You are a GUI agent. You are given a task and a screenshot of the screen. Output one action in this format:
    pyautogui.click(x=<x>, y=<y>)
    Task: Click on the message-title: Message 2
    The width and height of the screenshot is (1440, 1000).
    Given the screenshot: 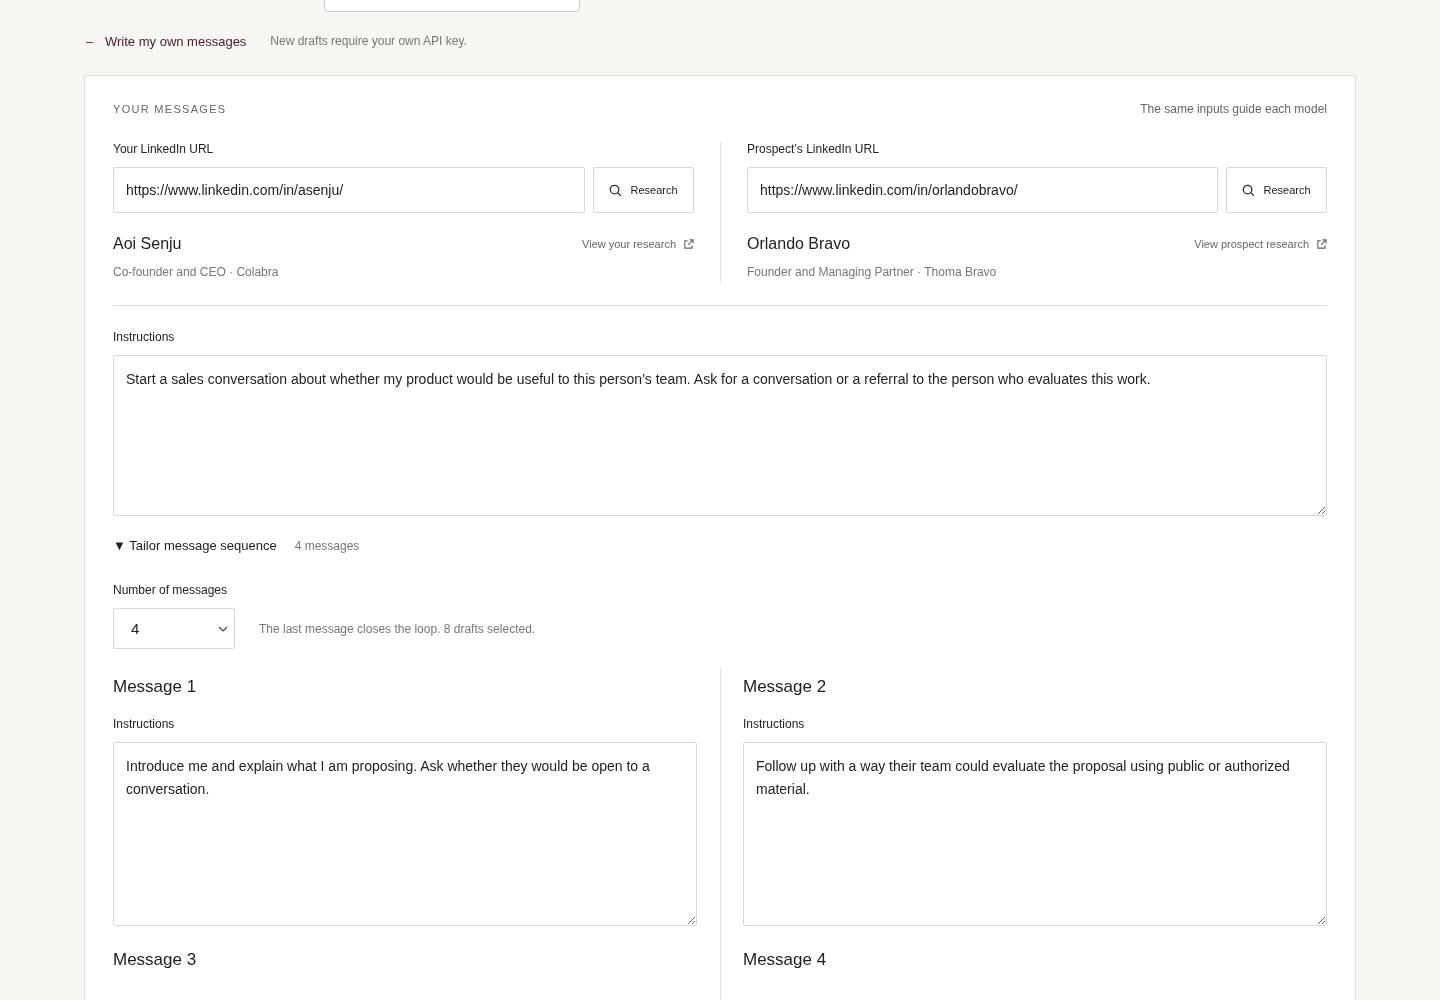 What is the action you would take?
    pyautogui.click(x=785, y=687)
    